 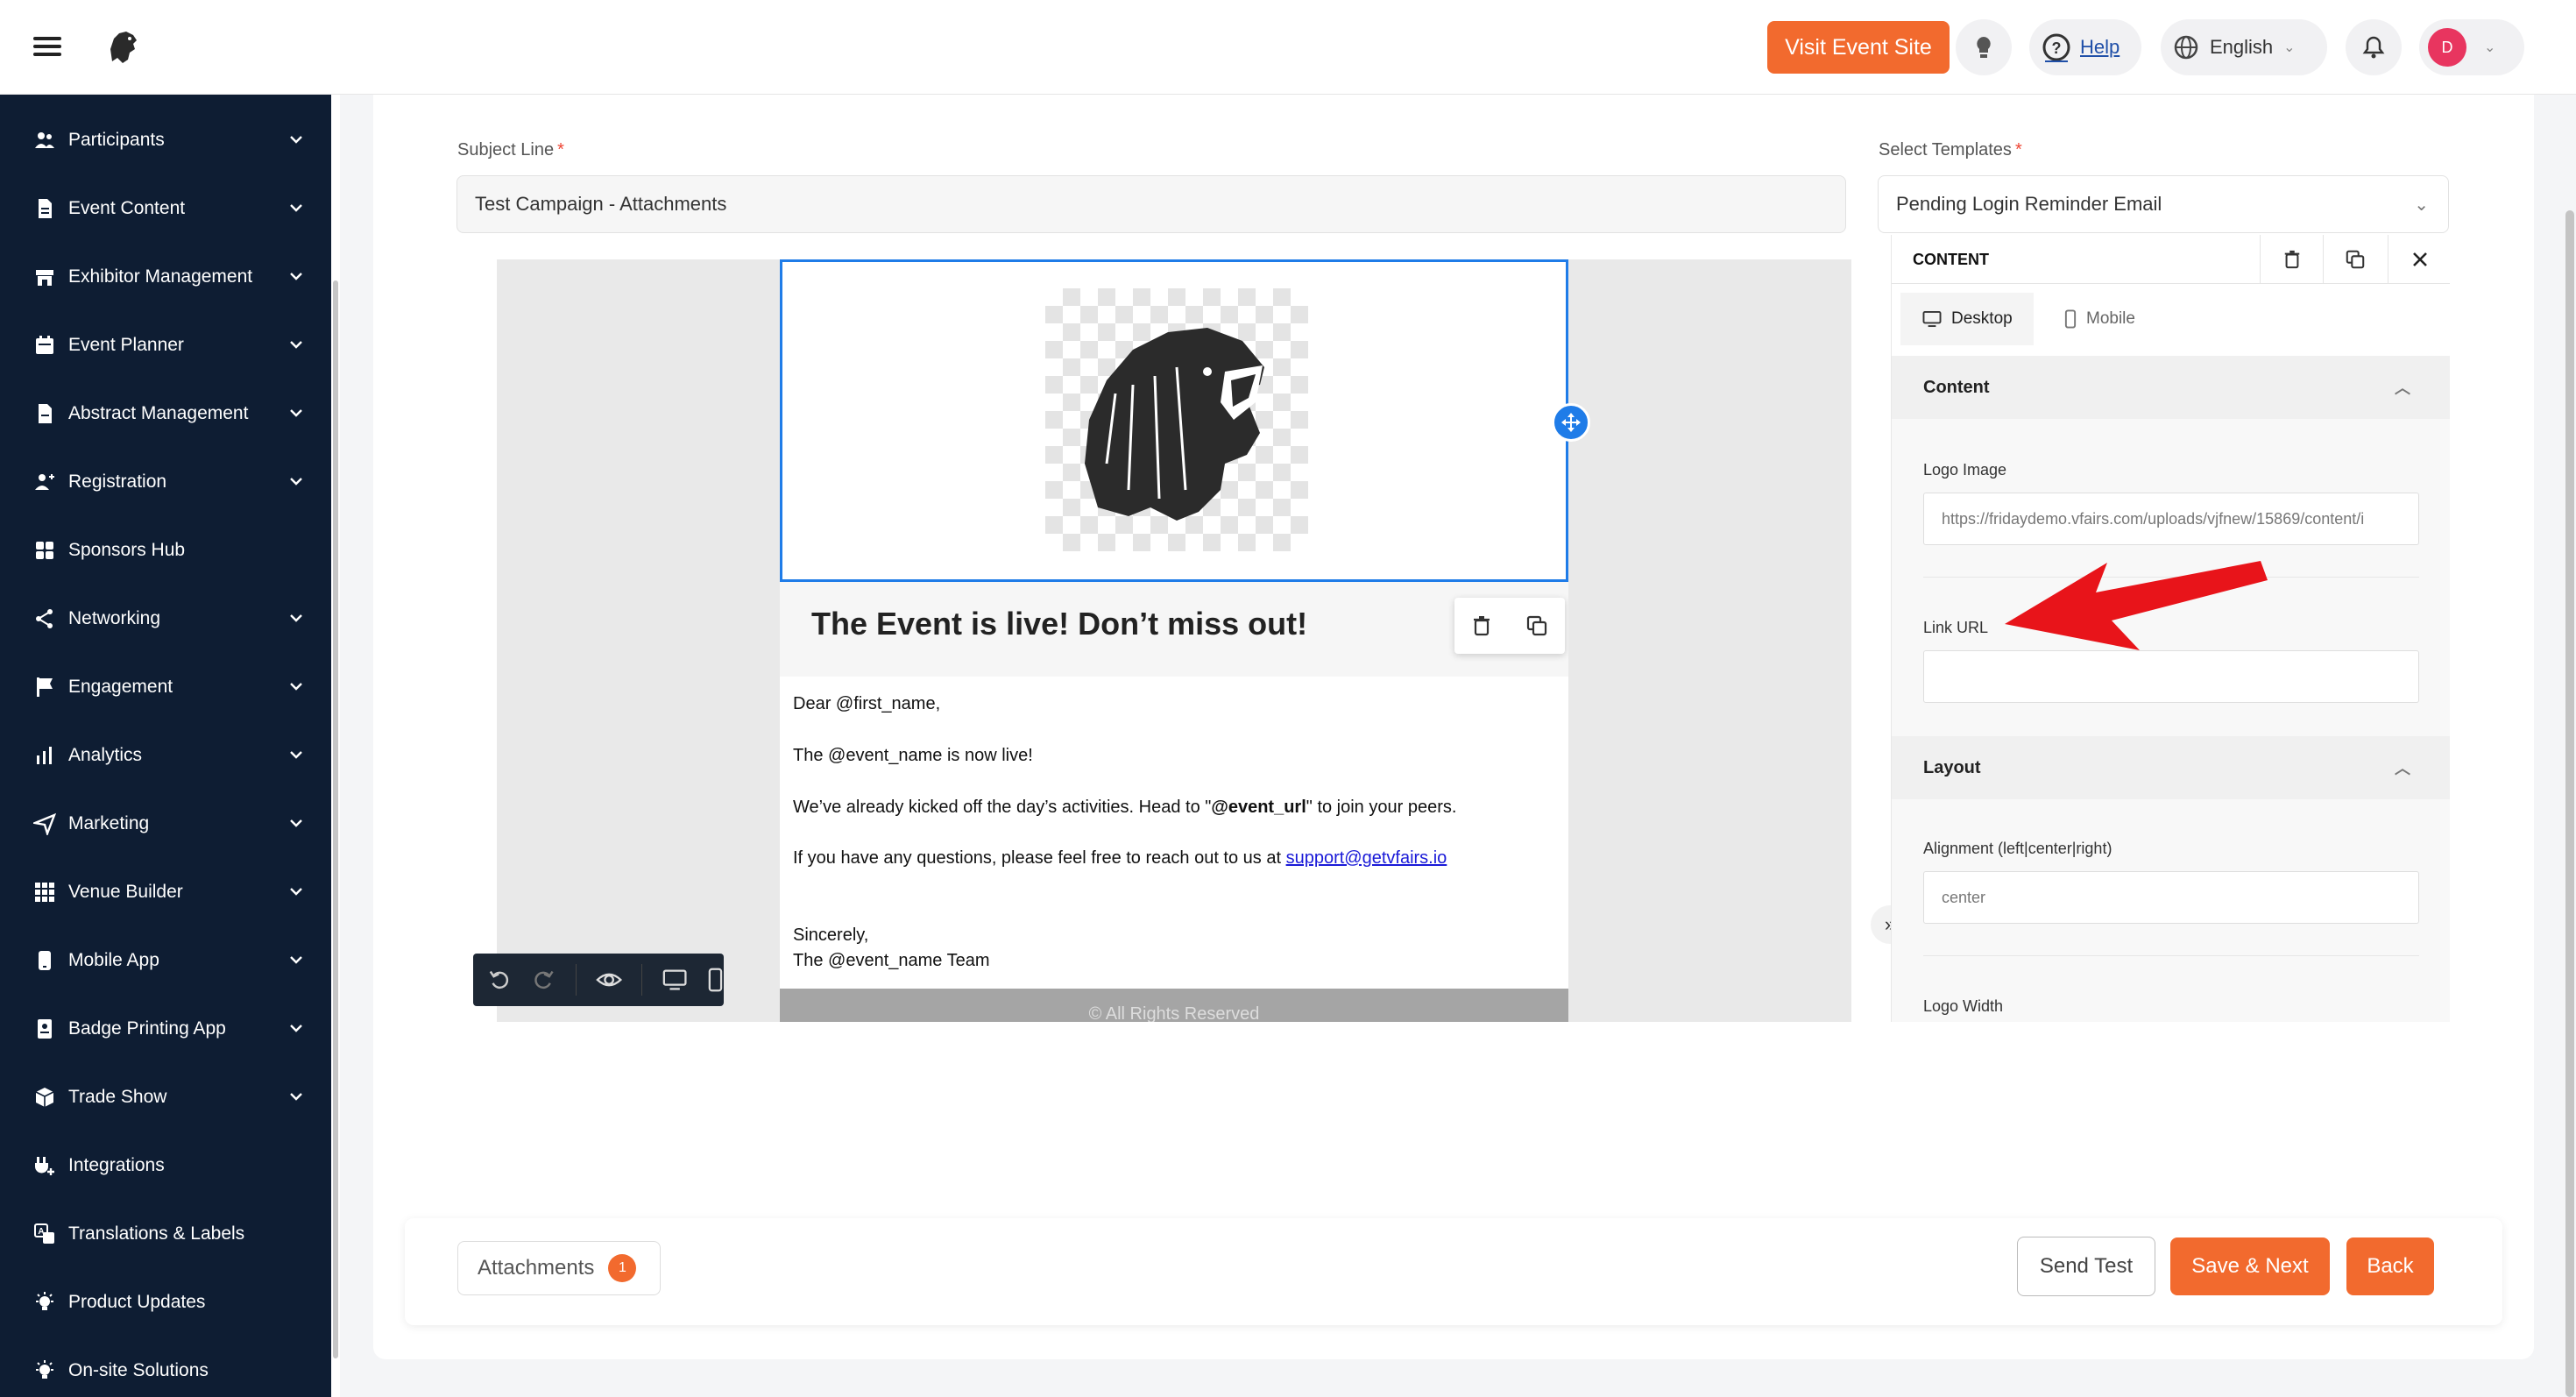 What do you see at coordinates (2390, 1266) in the screenshot?
I see `back-button: Back` at bounding box center [2390, 1266].